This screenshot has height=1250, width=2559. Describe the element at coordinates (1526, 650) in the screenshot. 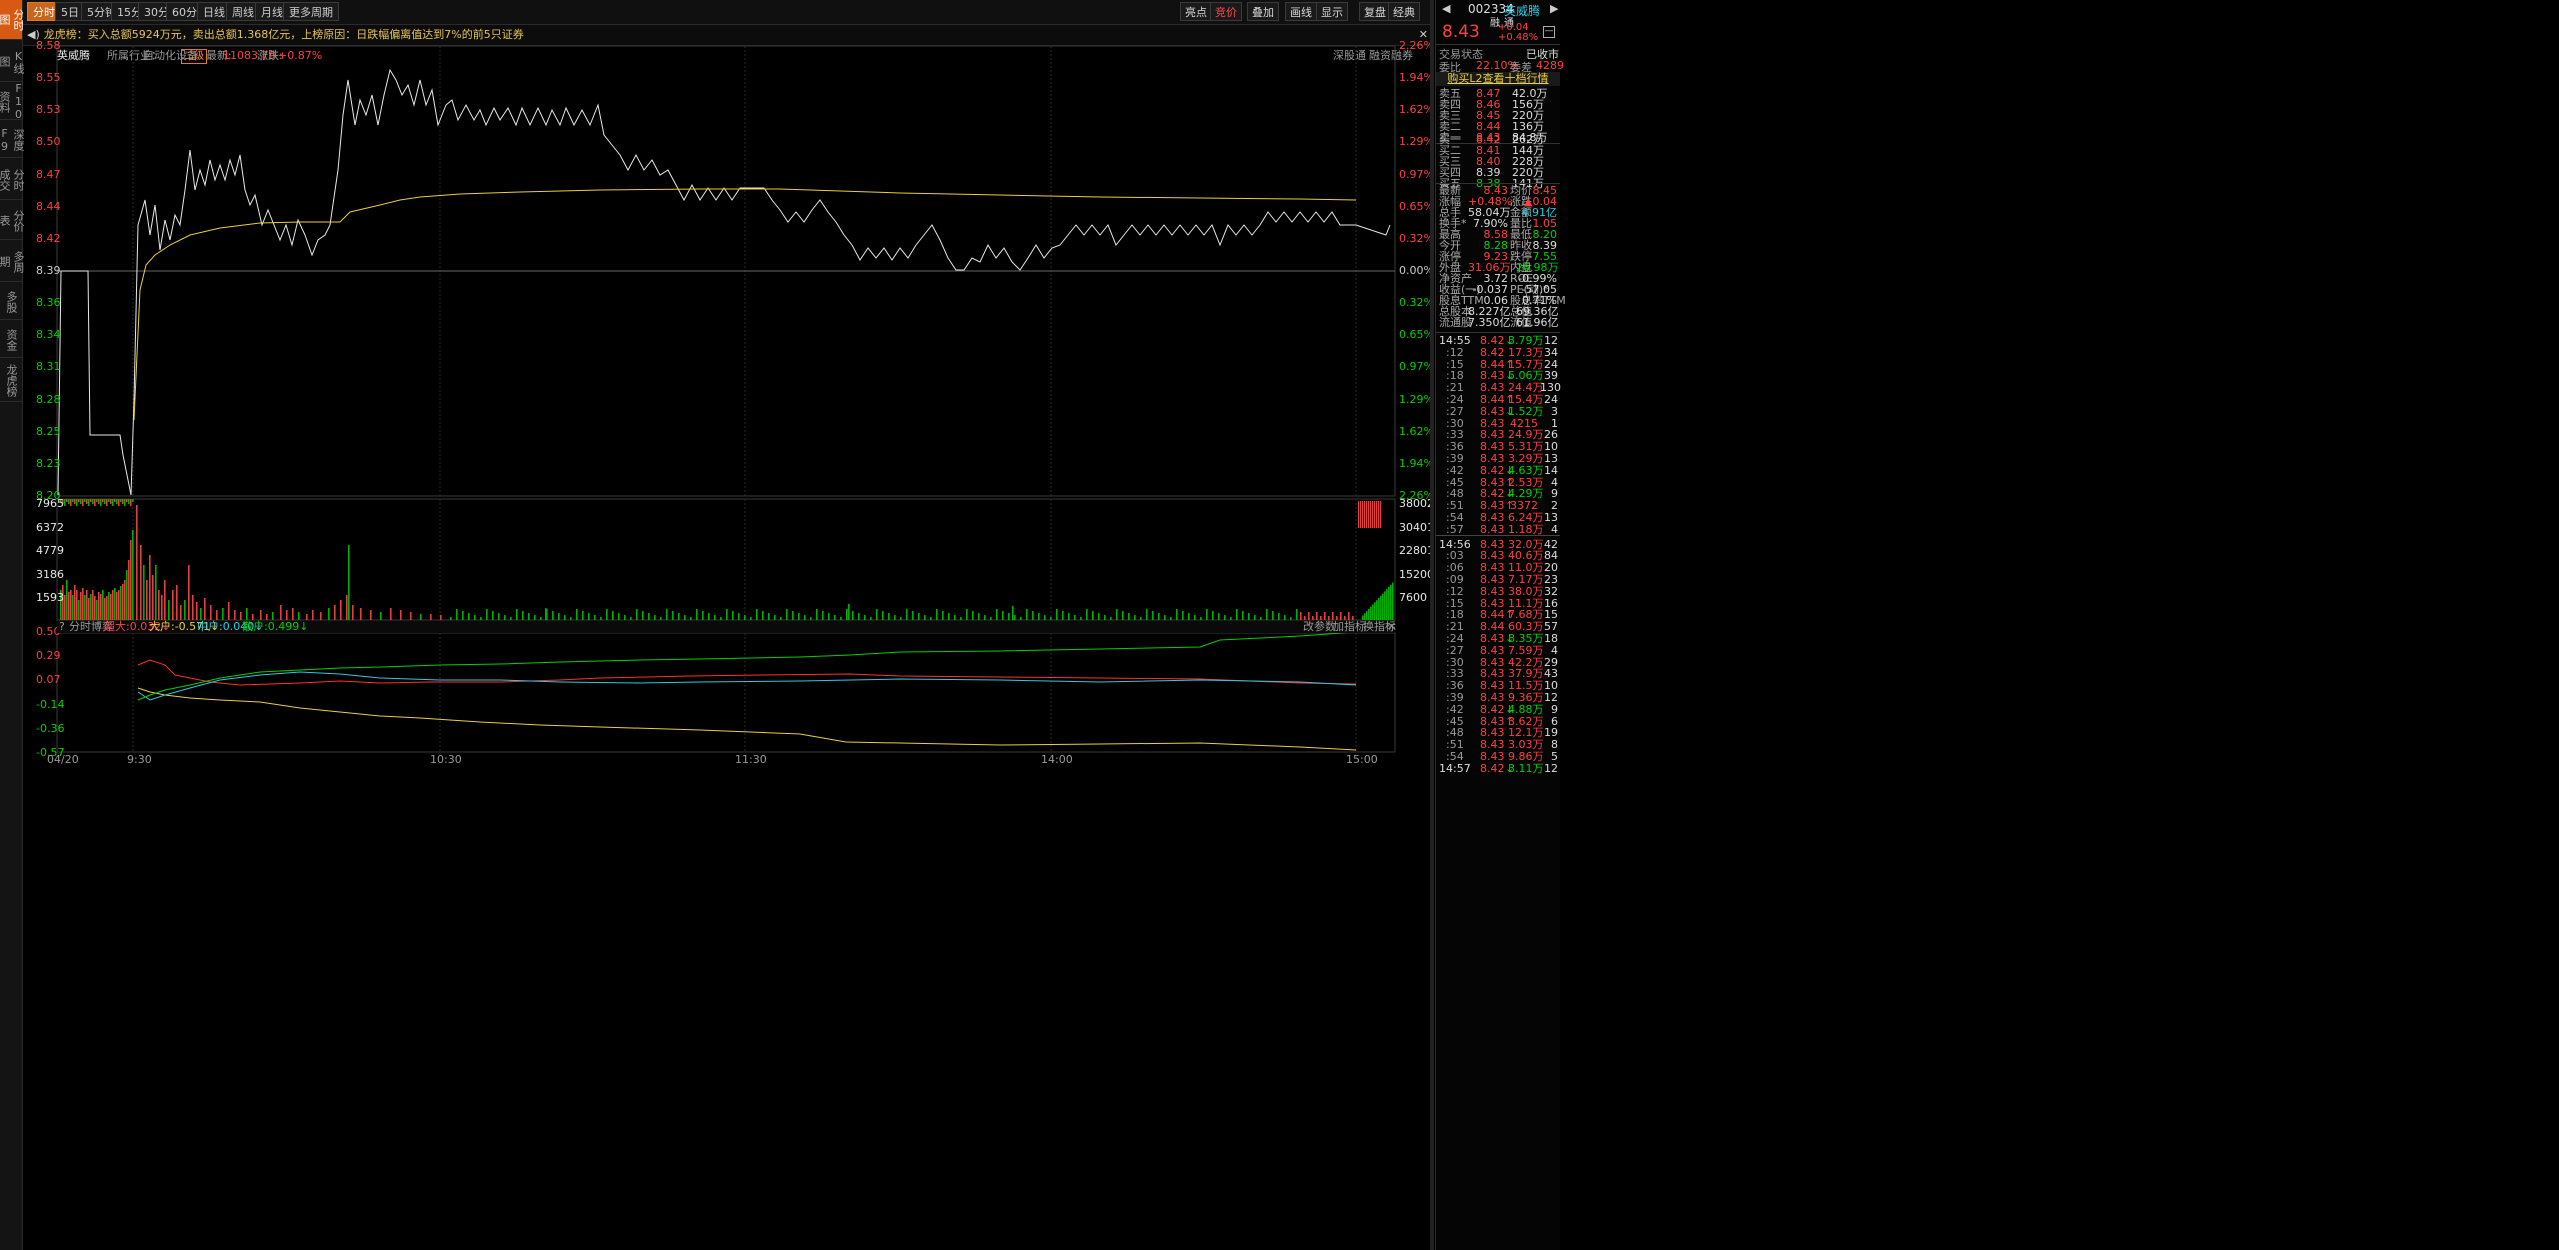

I see `tick-volume: 7.59万` at that location.